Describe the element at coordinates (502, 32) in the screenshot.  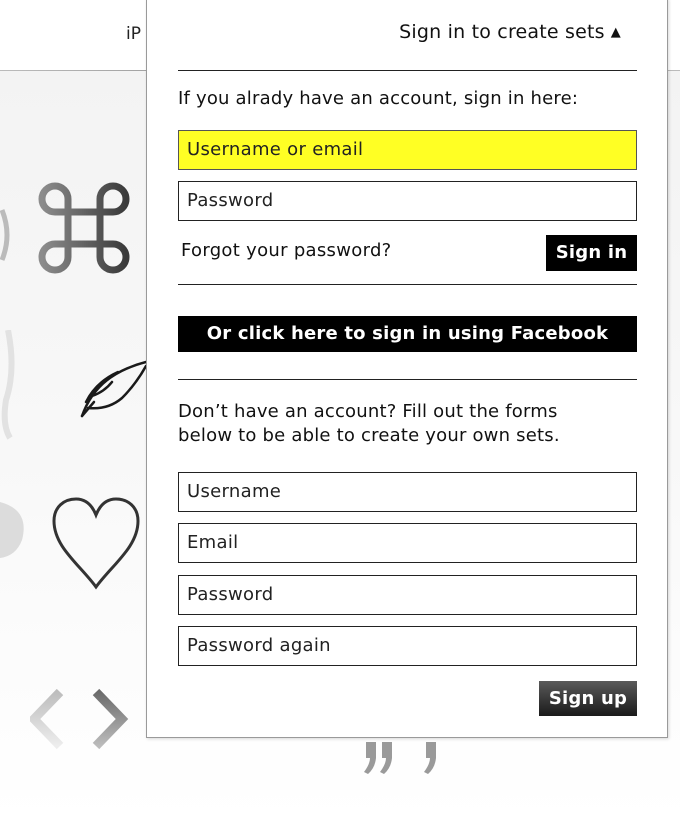
I see `signin-header-label: Sign in to create sets` at that location.